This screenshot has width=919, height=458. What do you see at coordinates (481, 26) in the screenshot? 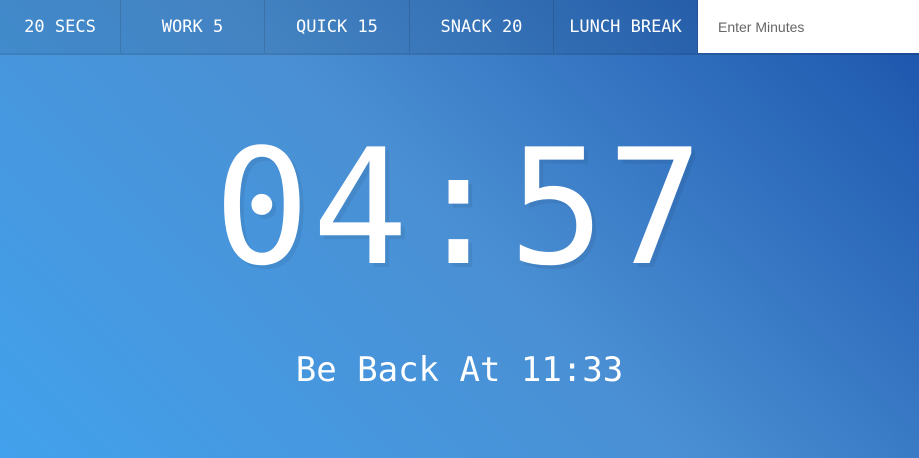
I see `timer-snack-20-button: SNACK 20` at bounding box center [481, 26].